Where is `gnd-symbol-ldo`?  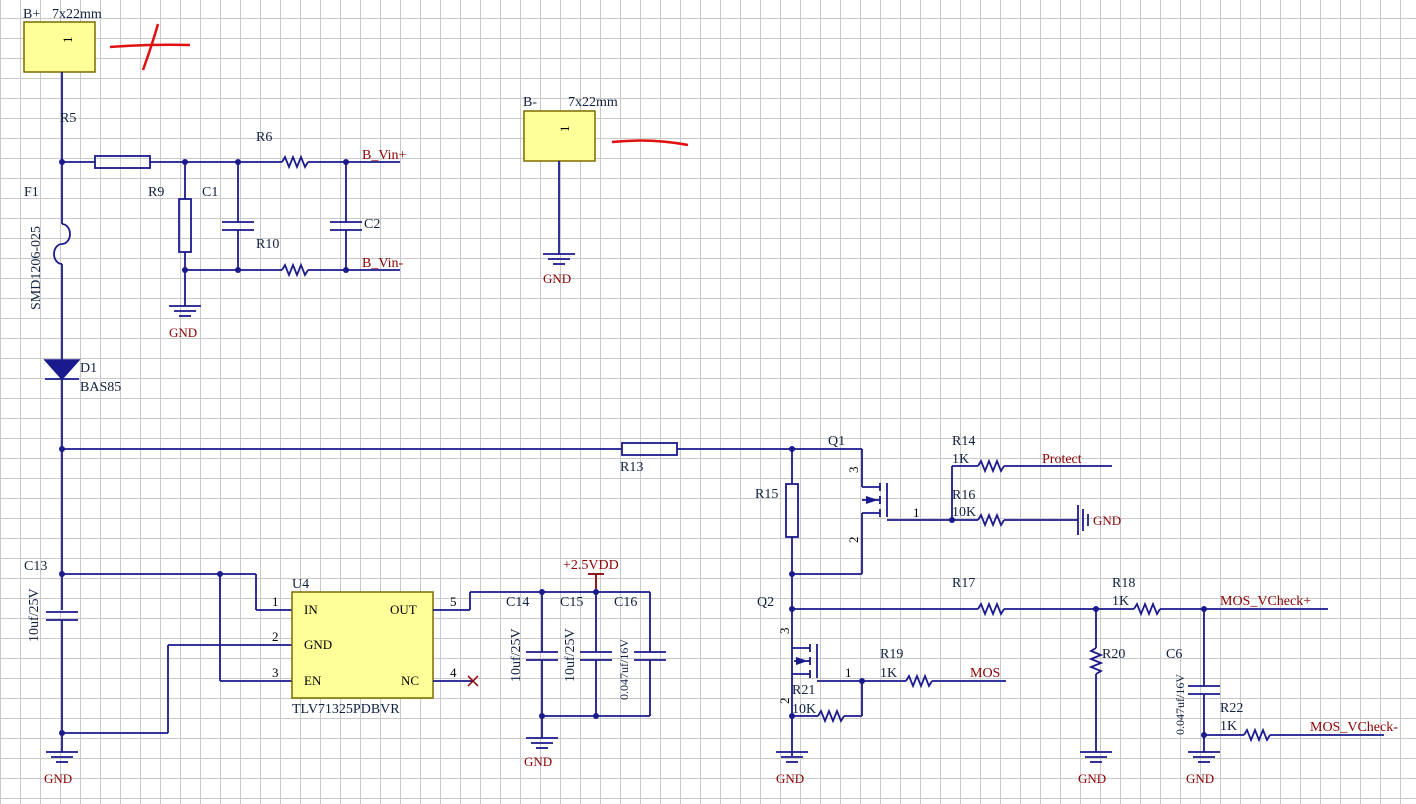 gnd-symbol-ldo is located at coordinates (542, 743).